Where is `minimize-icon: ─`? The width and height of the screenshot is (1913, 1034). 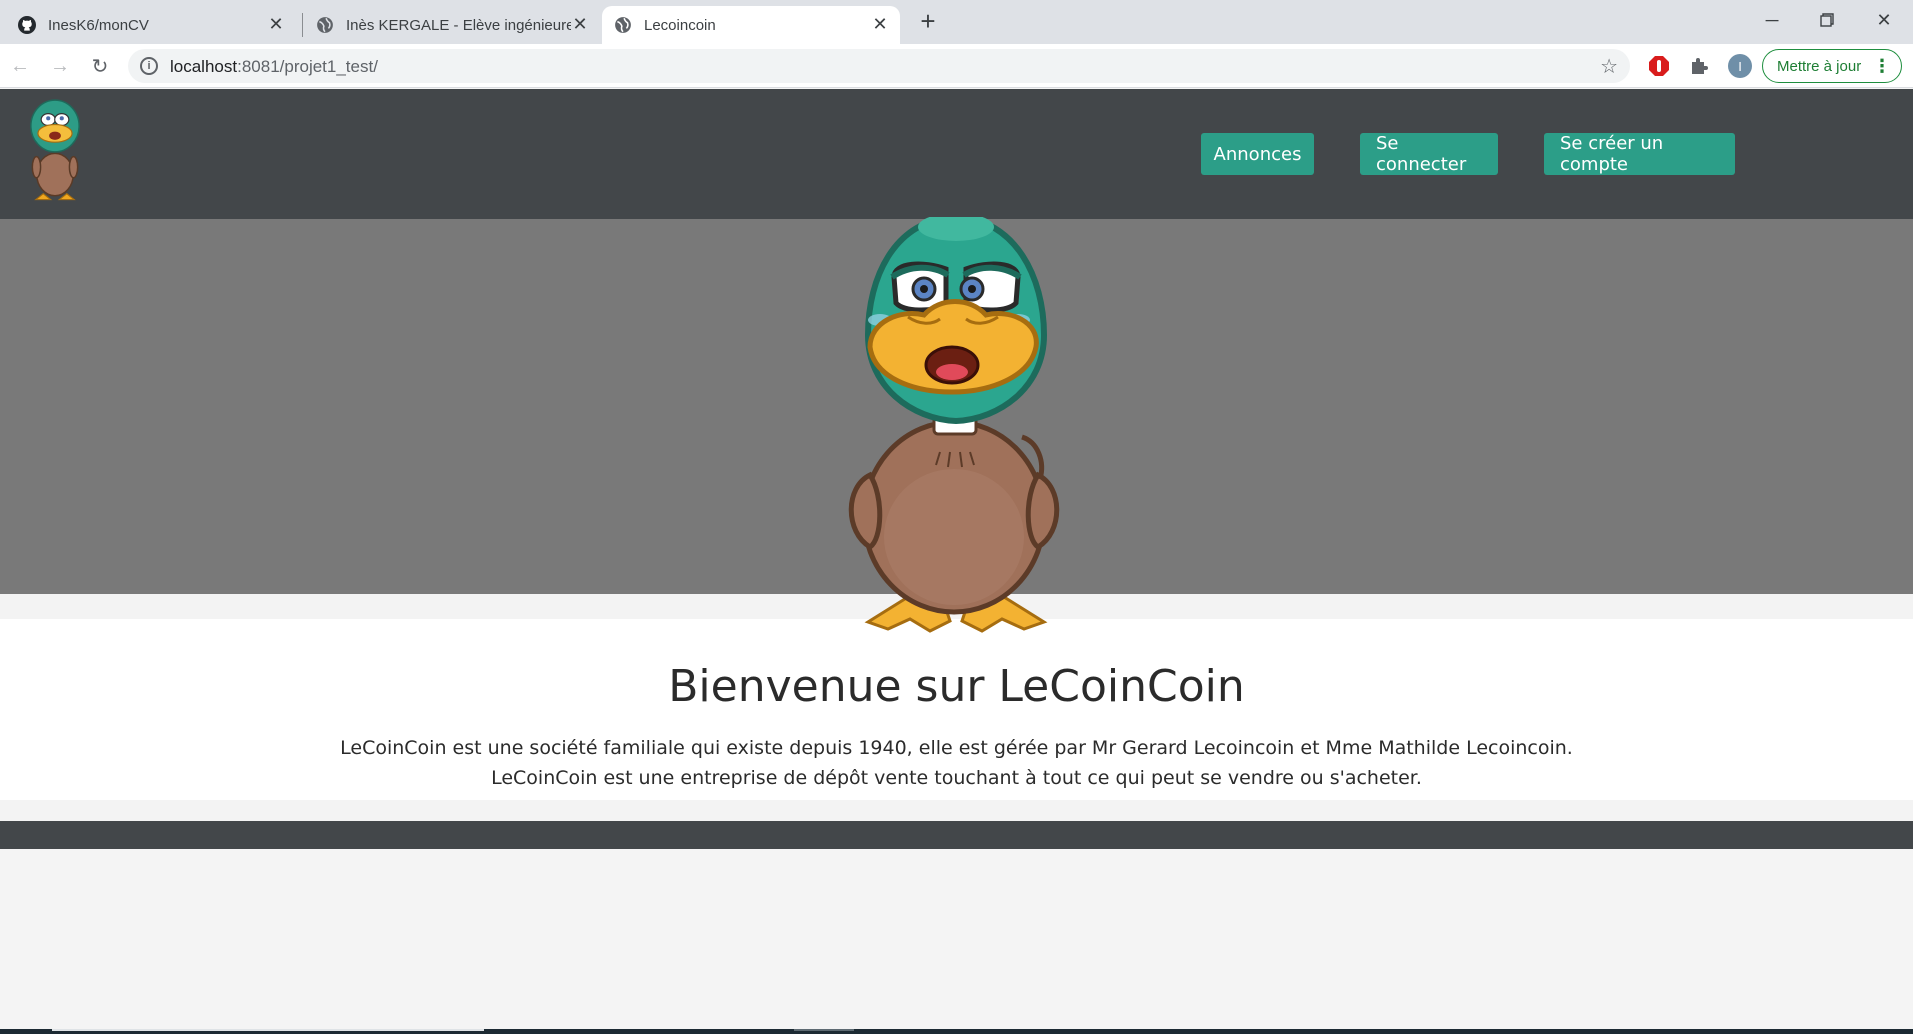
minimize-icon: ─ is located at coordinates (1772, 20).